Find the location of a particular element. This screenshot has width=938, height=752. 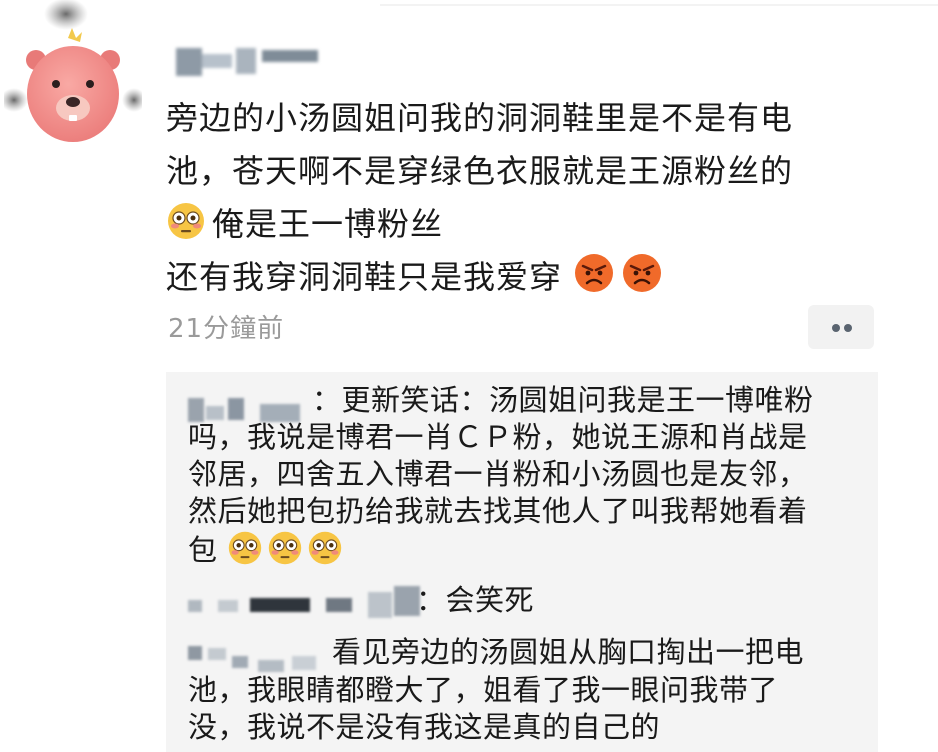

post-line-with-emoji: 俺是王一博粉丝 is located at coordinates (516, 224).